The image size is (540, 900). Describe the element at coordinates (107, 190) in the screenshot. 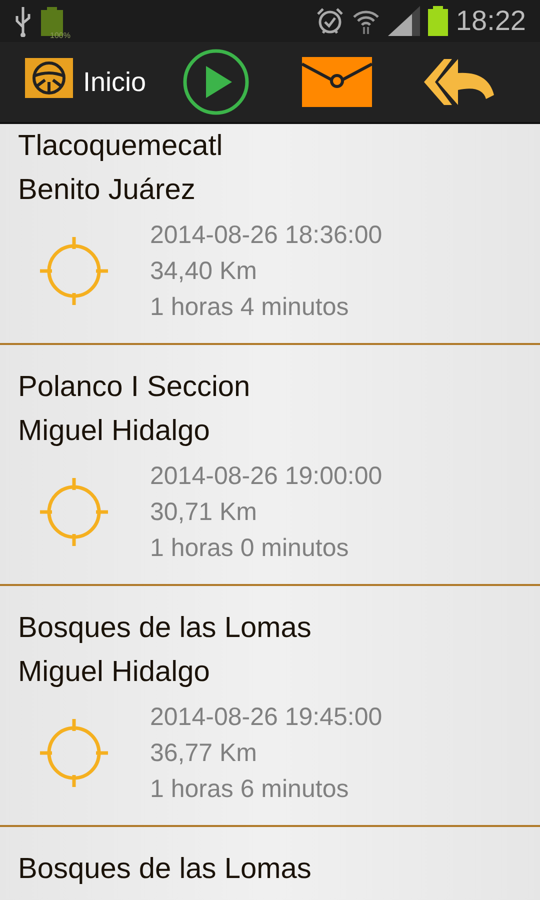

I see `borough-name: Benito Juárez` at that location.